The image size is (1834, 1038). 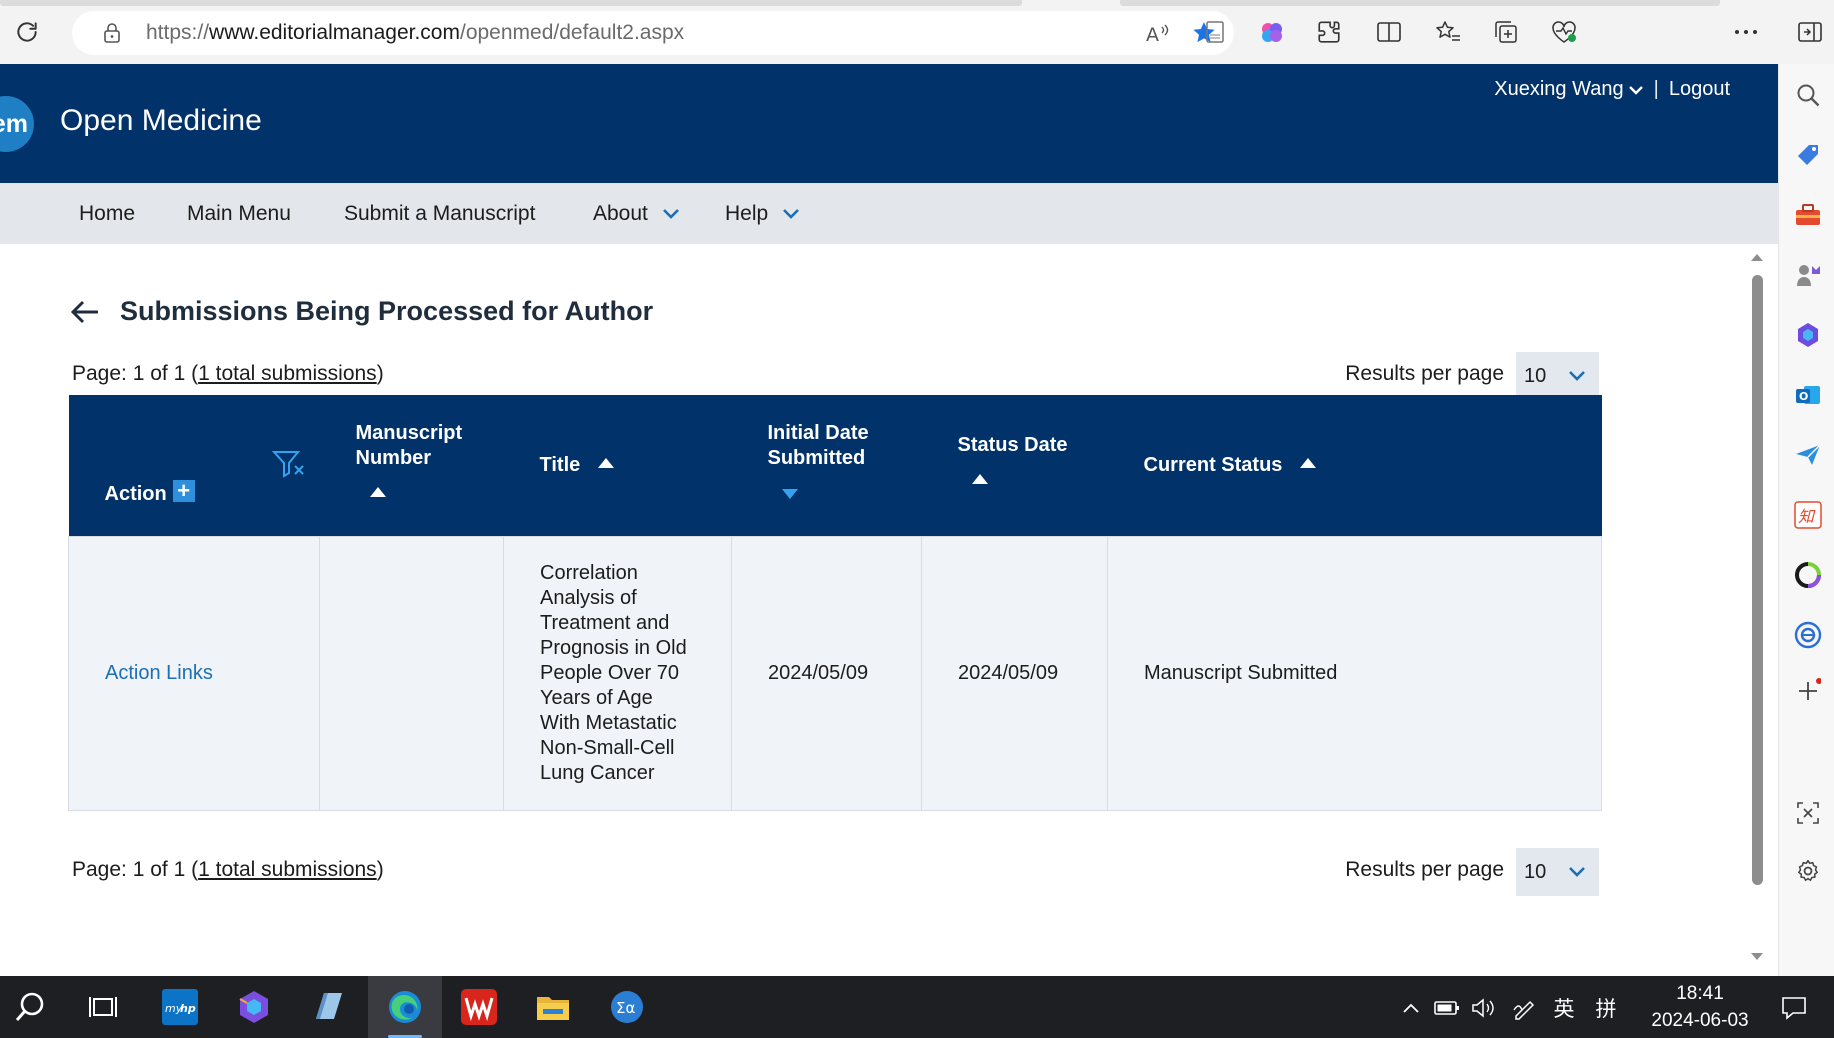 What do you see at coordinates (1808, 395) in the screenshot?
I see `outlook-icon: O` at bounding box center [1808, 395].